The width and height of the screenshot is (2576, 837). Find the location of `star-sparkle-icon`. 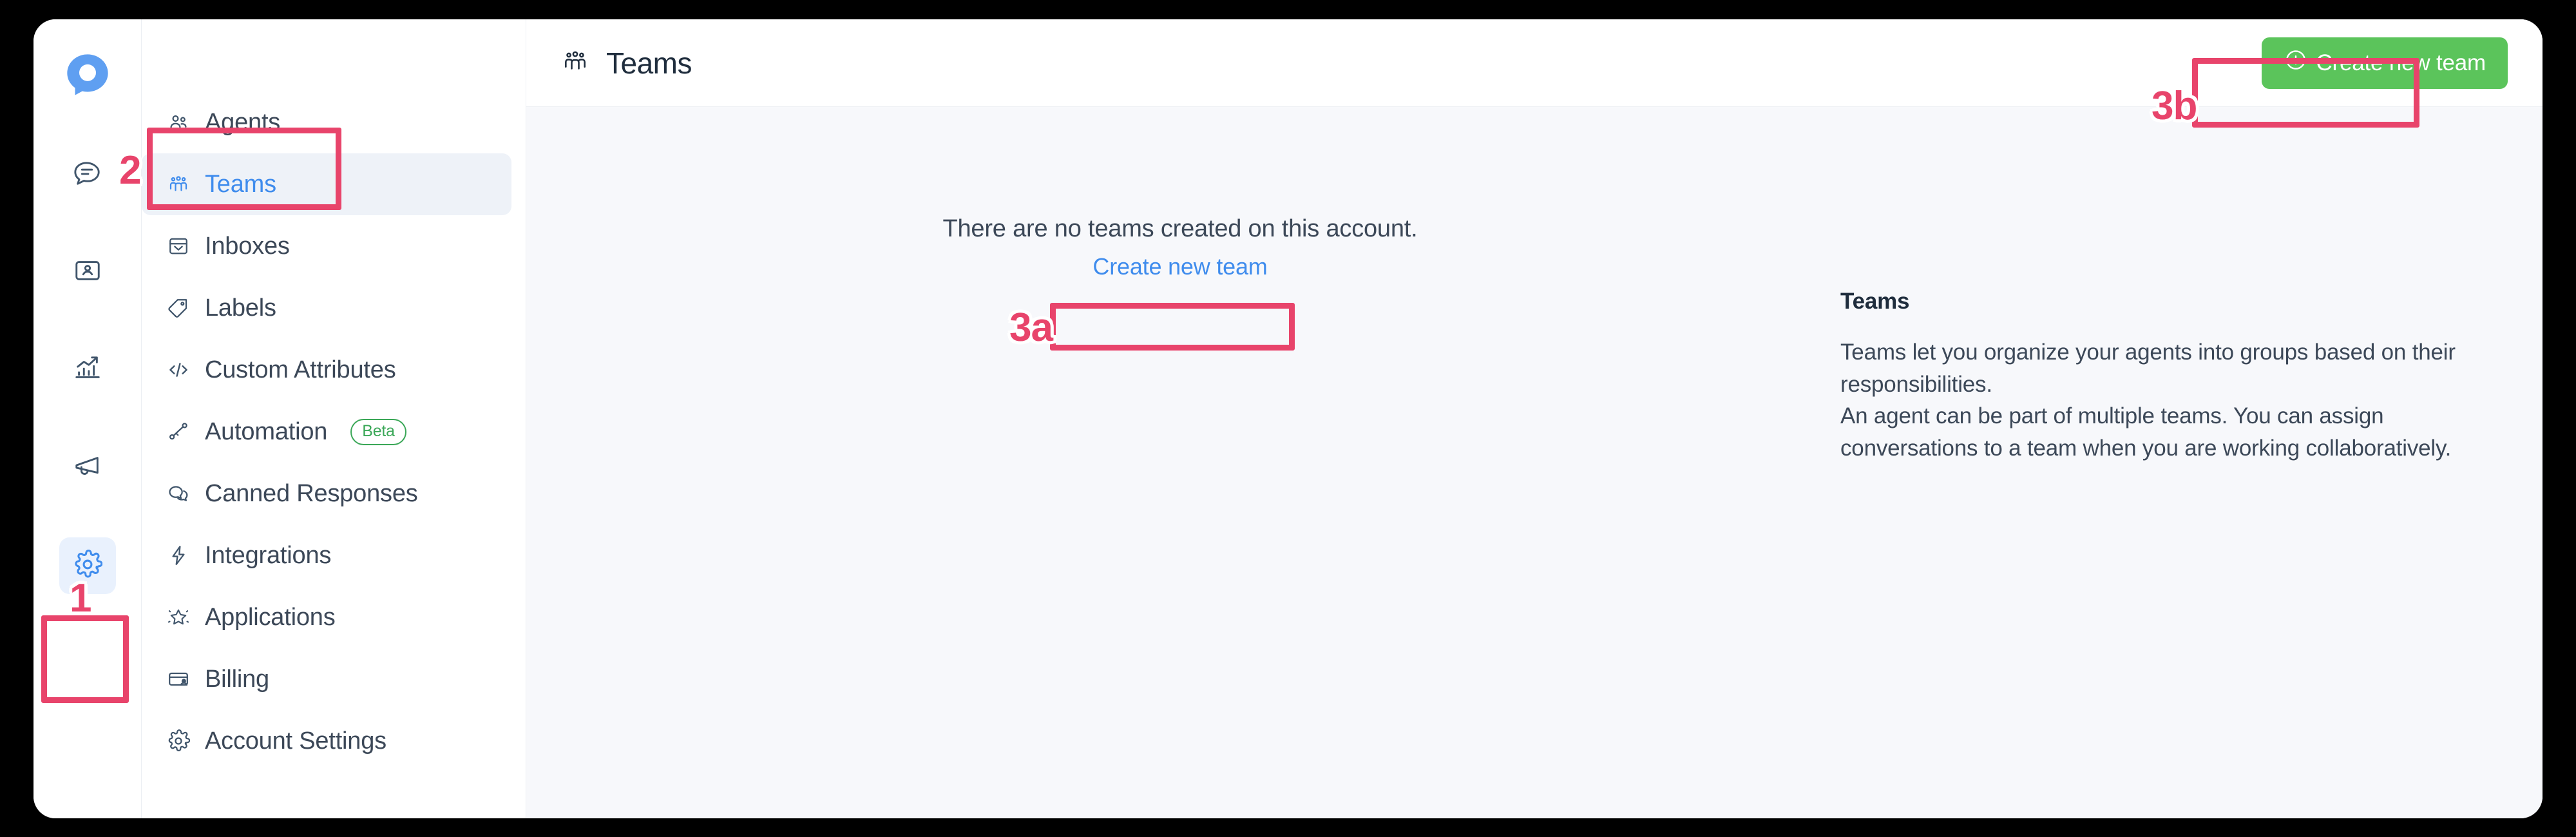

star-sparkle-icon is located at coordinates (178, 618).